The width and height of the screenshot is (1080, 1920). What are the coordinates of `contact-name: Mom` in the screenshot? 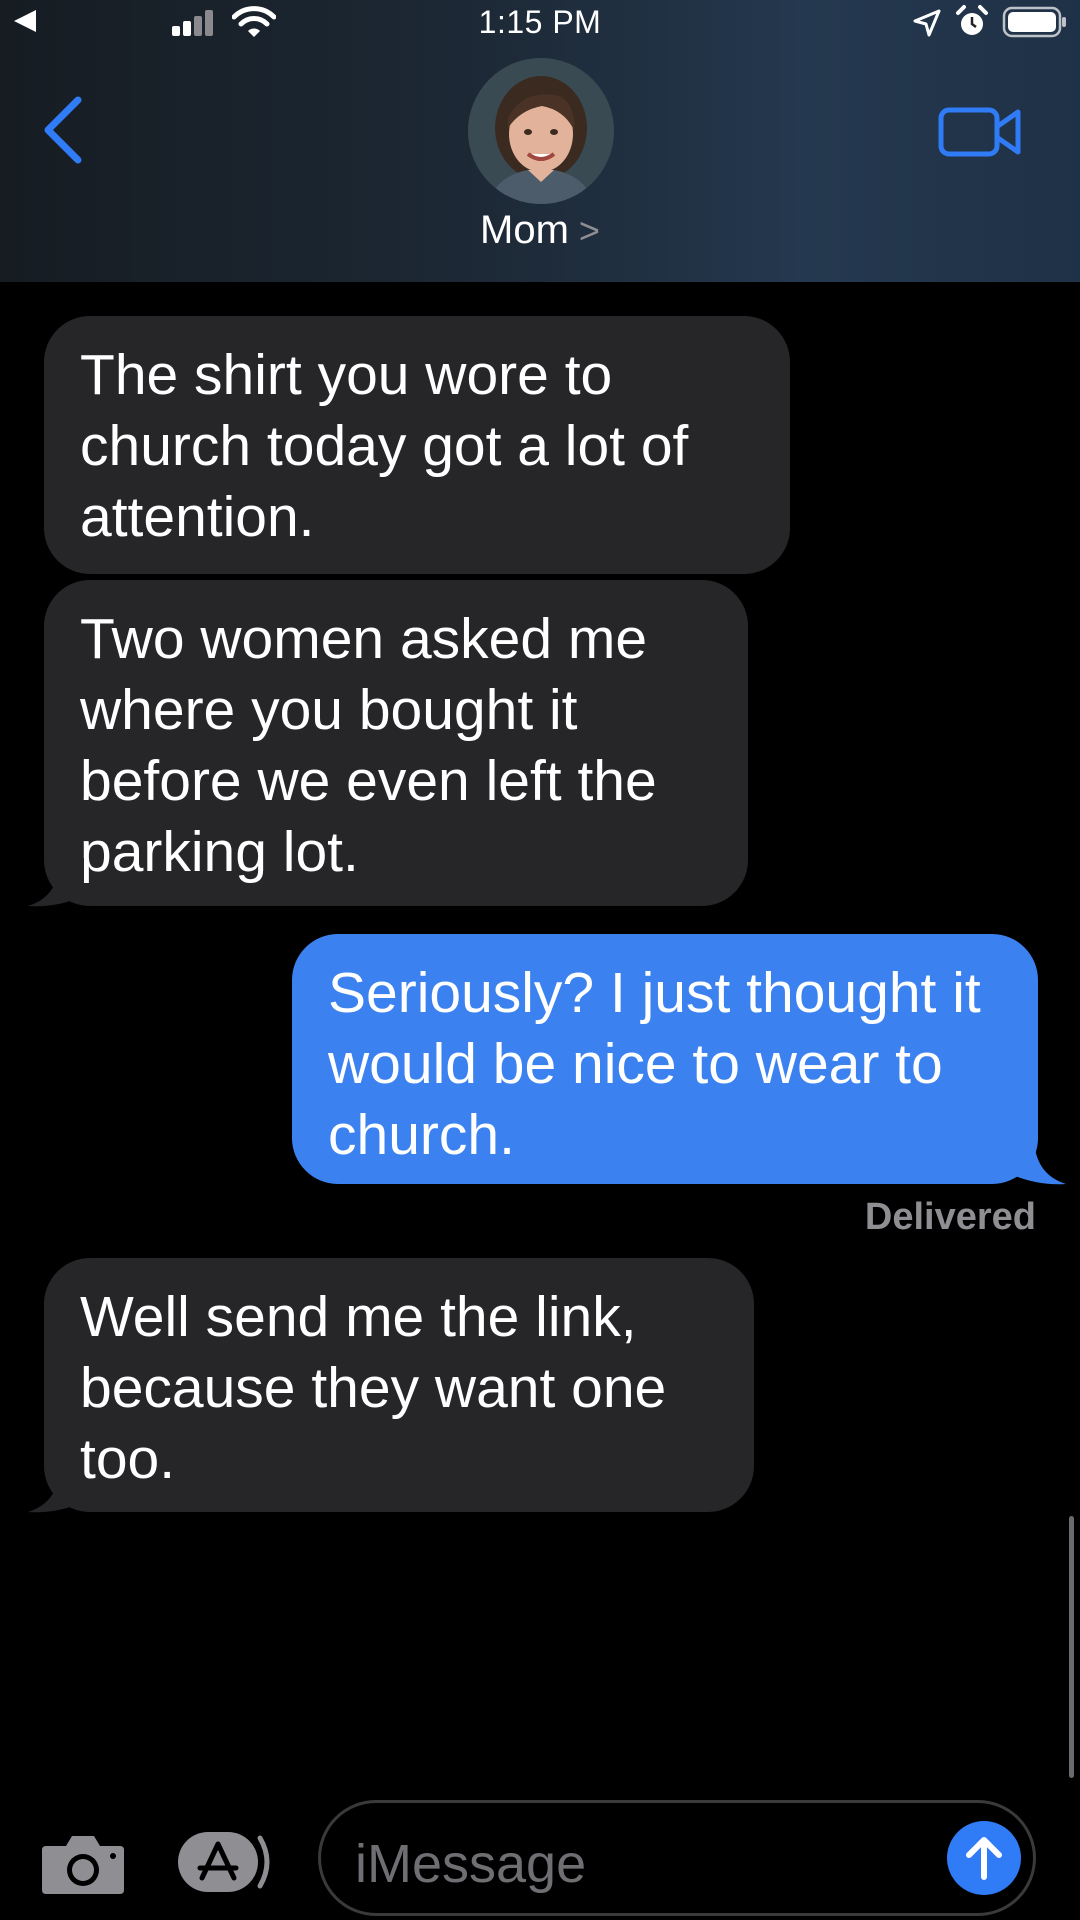 It's located at (524, 230).